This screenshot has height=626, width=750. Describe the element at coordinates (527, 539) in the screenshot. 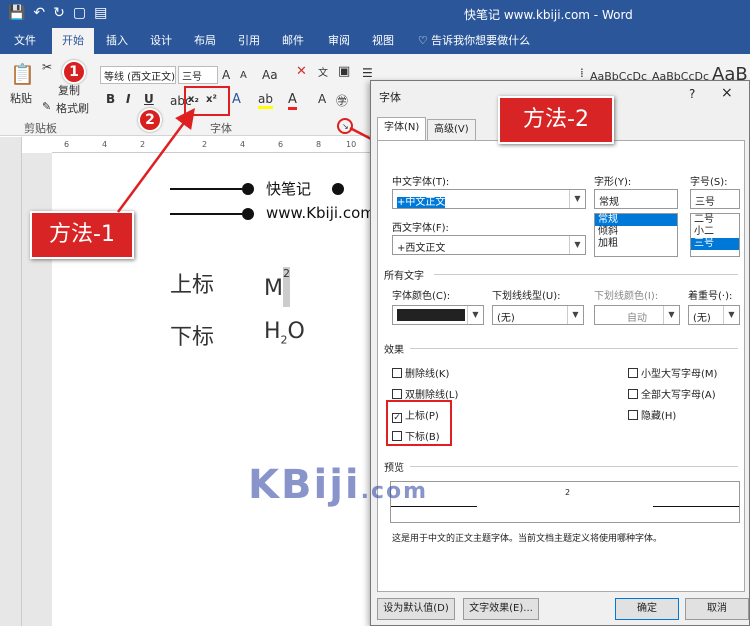

I see `theme-font-note: 这是用于中文的正文主题字体。当前文档主题定义将使用哪种字体。` at that location.